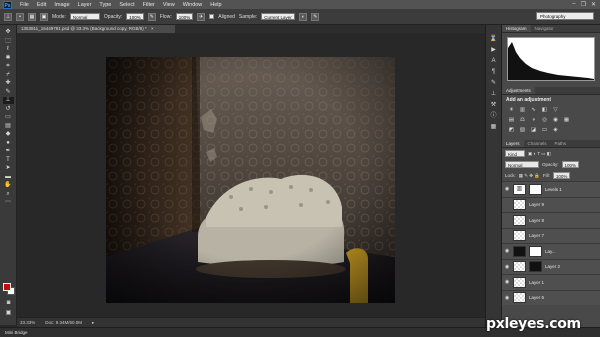 Image resolution: width=600 pixels, height=337 pixels. What do you see at coordinates (551, 220) in the screenshot?
I see `layer-row: Layer 8` at bounding box center [551, 220].